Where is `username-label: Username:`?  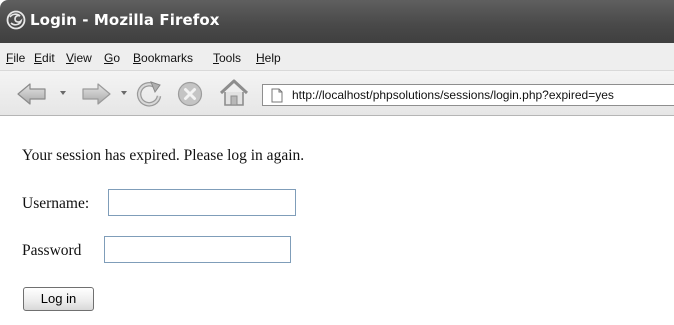 username-label: Username: is located at coordinates (56, 203).